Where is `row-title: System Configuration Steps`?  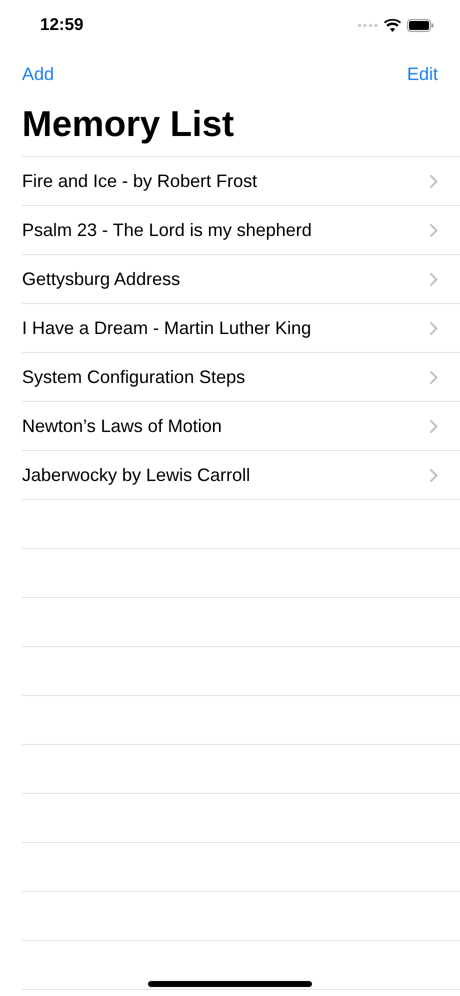
row-title: System Configuration Steps is located at coordinates (134, 377).